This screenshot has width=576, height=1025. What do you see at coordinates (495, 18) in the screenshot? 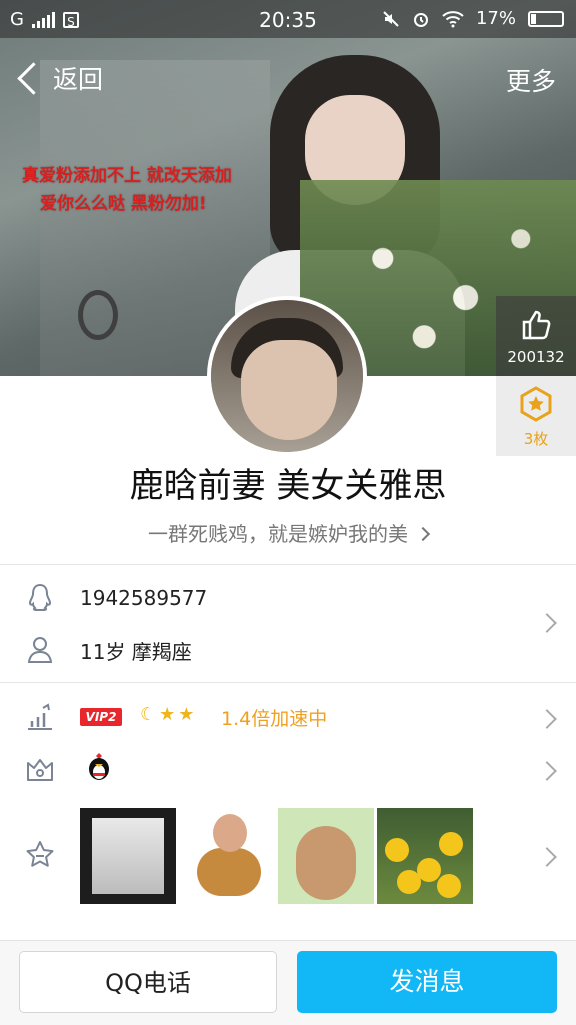
I see `battery-percent: 17%` at bounding box center [495, 18].